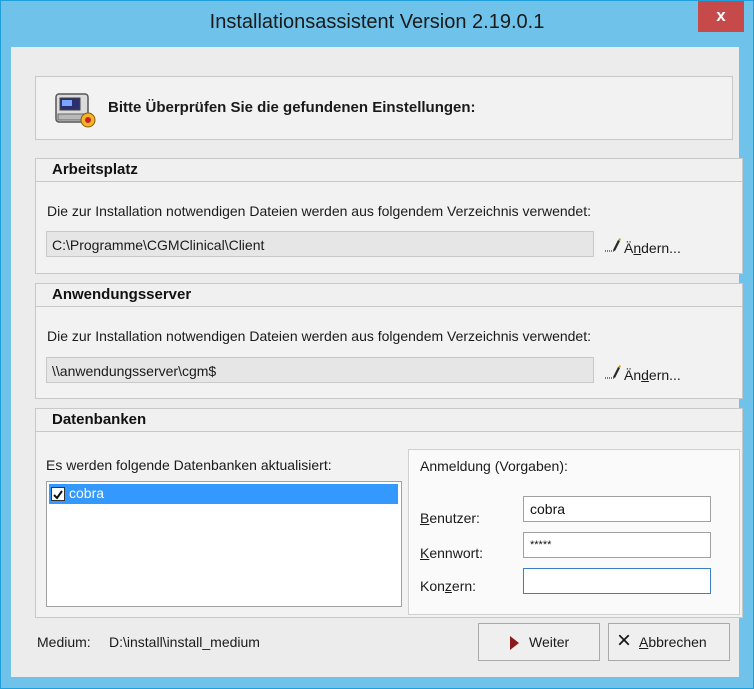 This screenshot has height=689, width=754. What do you see at coordinates (99, 419) in the screenshot?
I see `section-title: Datenbanken` at bounding box center [99, 419].